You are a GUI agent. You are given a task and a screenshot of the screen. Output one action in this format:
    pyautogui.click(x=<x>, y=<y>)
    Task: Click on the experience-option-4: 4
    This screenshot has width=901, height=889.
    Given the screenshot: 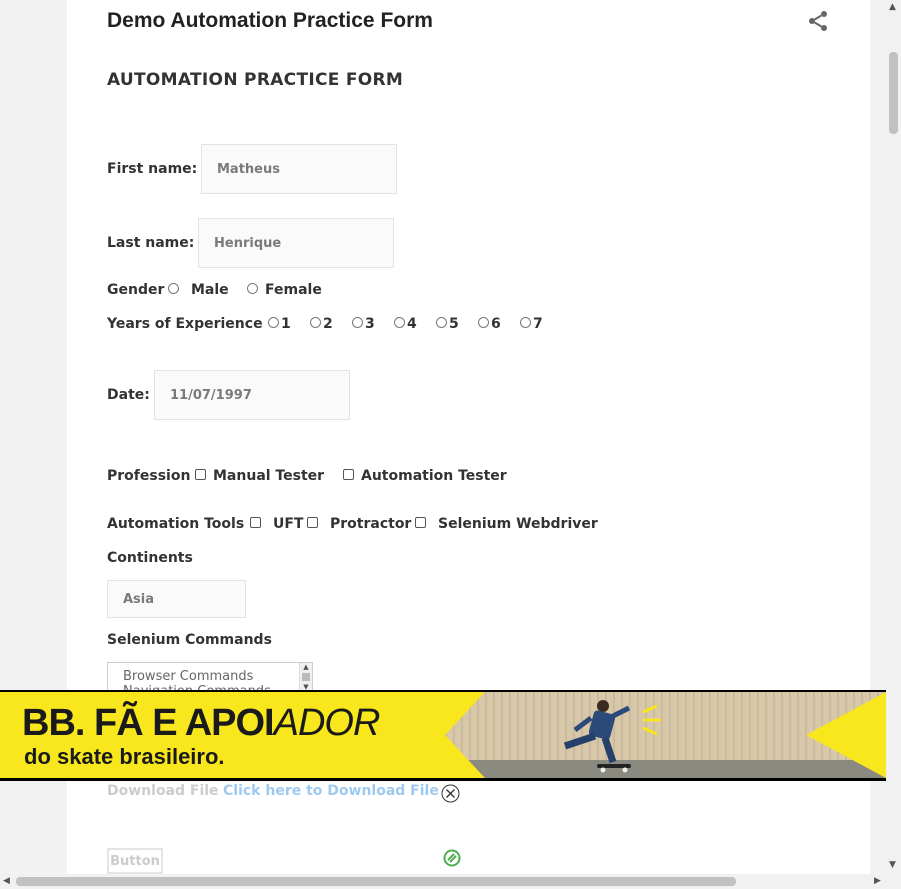 What is the action you would take?
    pyautogui.click(x=412, y=324)
    